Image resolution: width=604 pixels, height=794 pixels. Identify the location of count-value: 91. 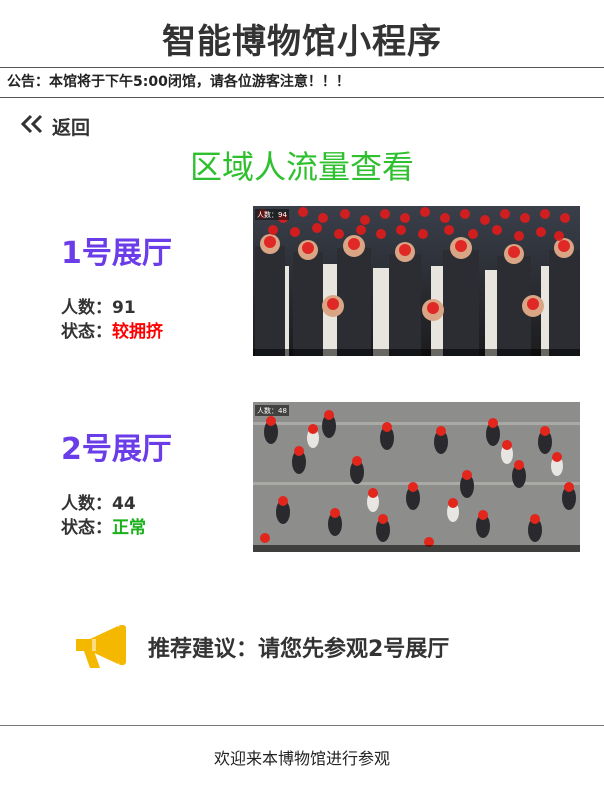
(124, 308).